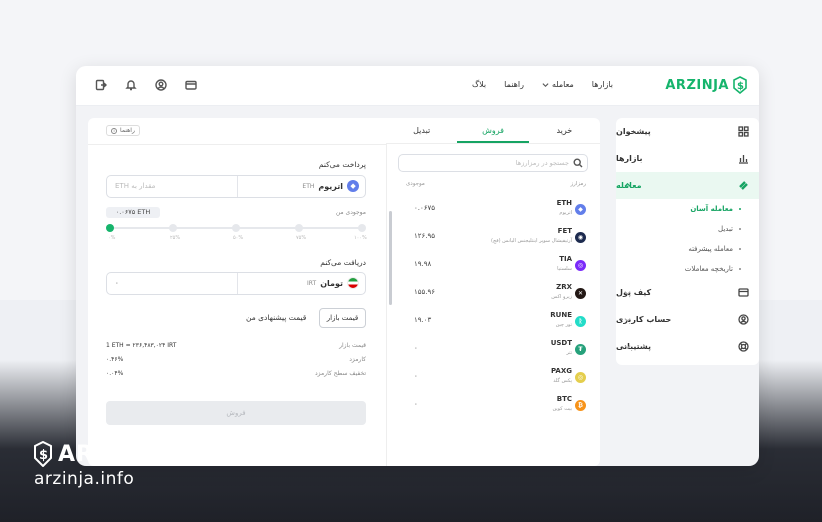  Describe the element at coordinates (238, 238) in the screenshot. I see `slider-mark: ۵۰%` at that location.